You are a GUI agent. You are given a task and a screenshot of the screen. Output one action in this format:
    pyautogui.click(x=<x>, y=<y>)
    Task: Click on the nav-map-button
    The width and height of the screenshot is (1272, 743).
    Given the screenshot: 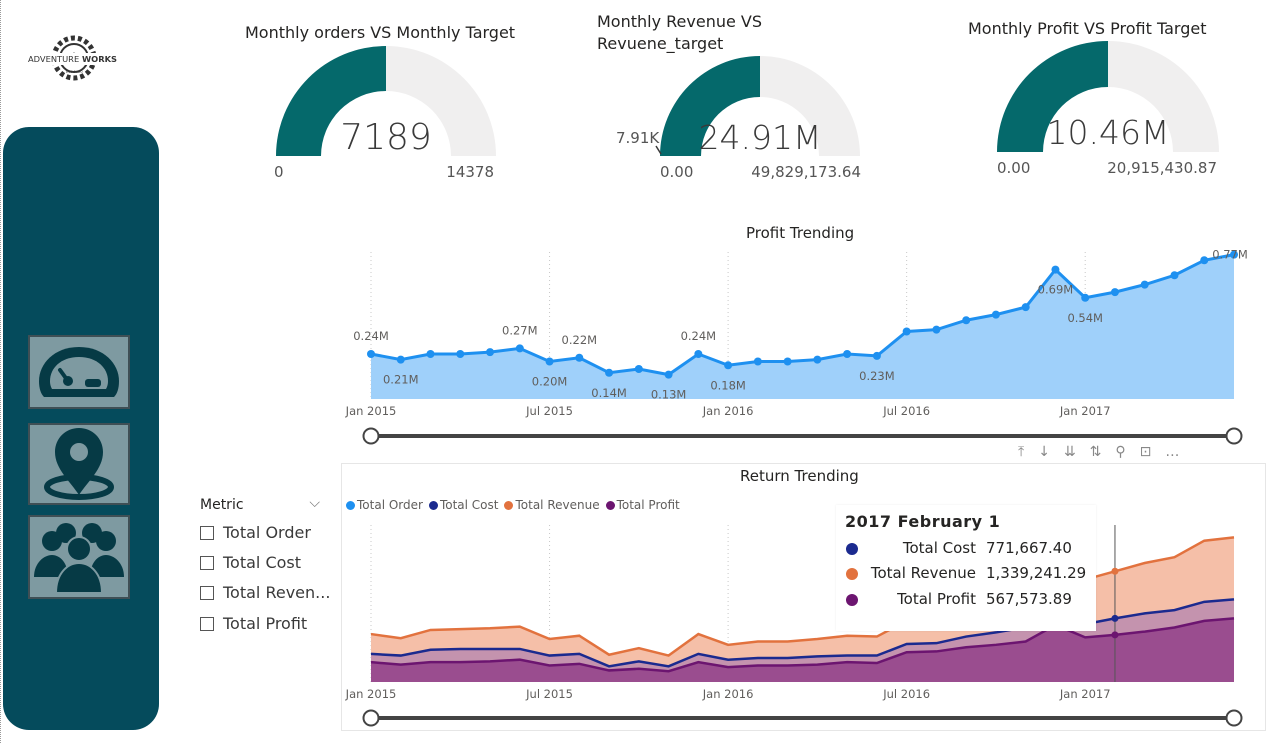 What is the action you would take?
    pyautogui.click(x=79, y=464)
    